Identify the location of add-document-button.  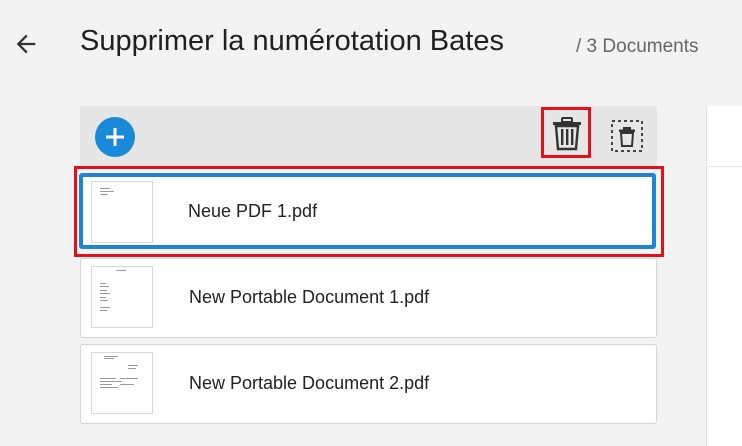
(115, 137).